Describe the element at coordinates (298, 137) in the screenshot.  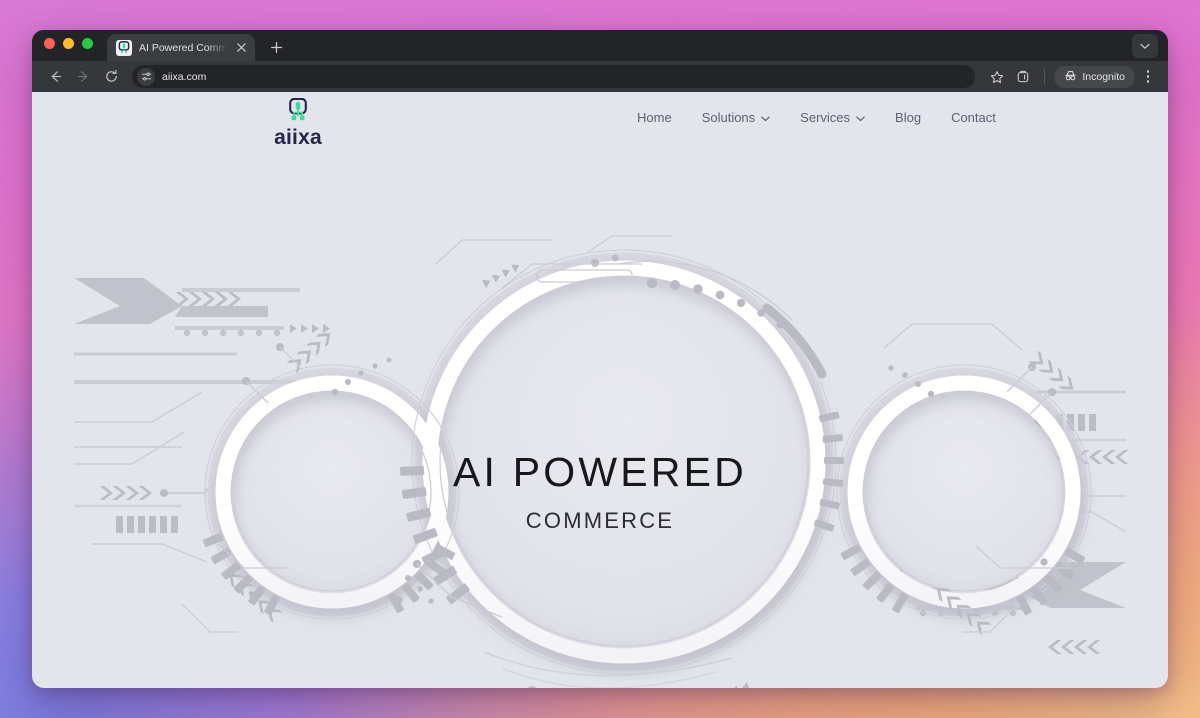
I see `brand-wordmark: aiixa` at that location.